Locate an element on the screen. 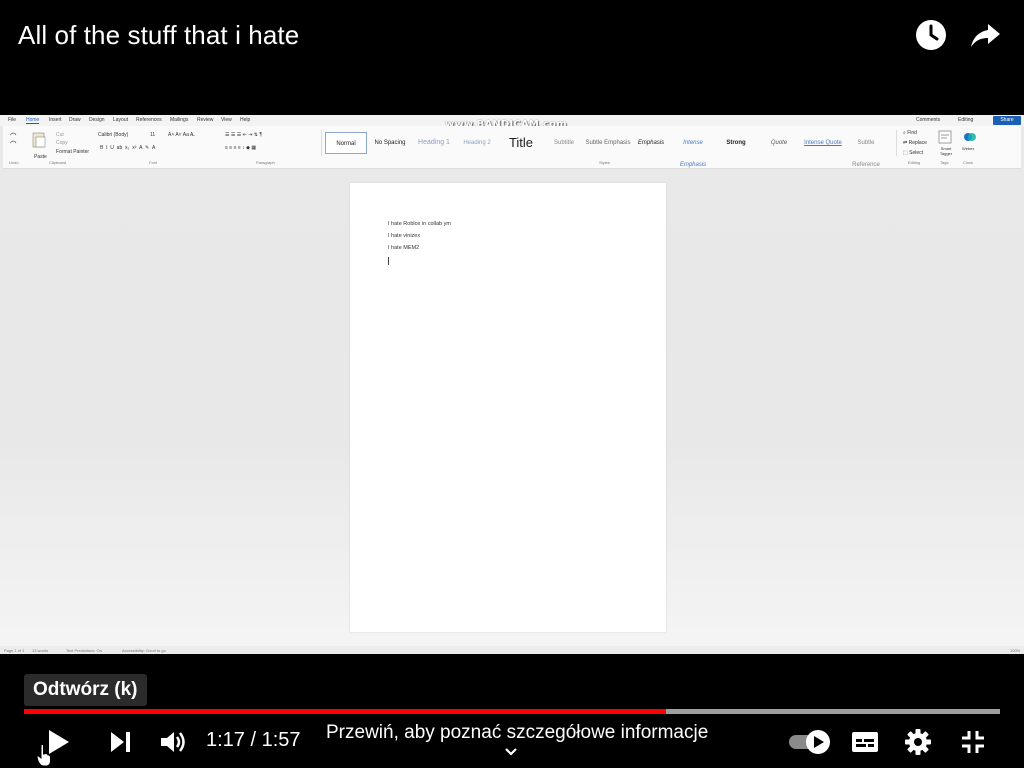 The height and width of the screenshot is (768, 1024). document-line: I hate Roblox in collab ym is located at coordinates (419, 224).